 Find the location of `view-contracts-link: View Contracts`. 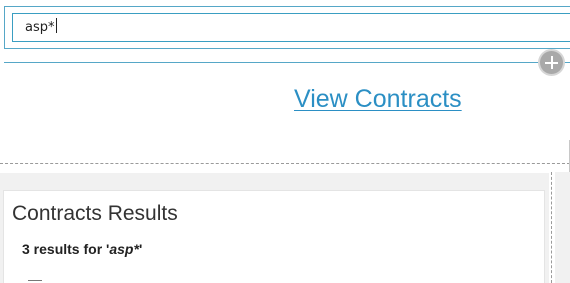

view-contracts-link: View Contracts is located at coordinates (378, 99).